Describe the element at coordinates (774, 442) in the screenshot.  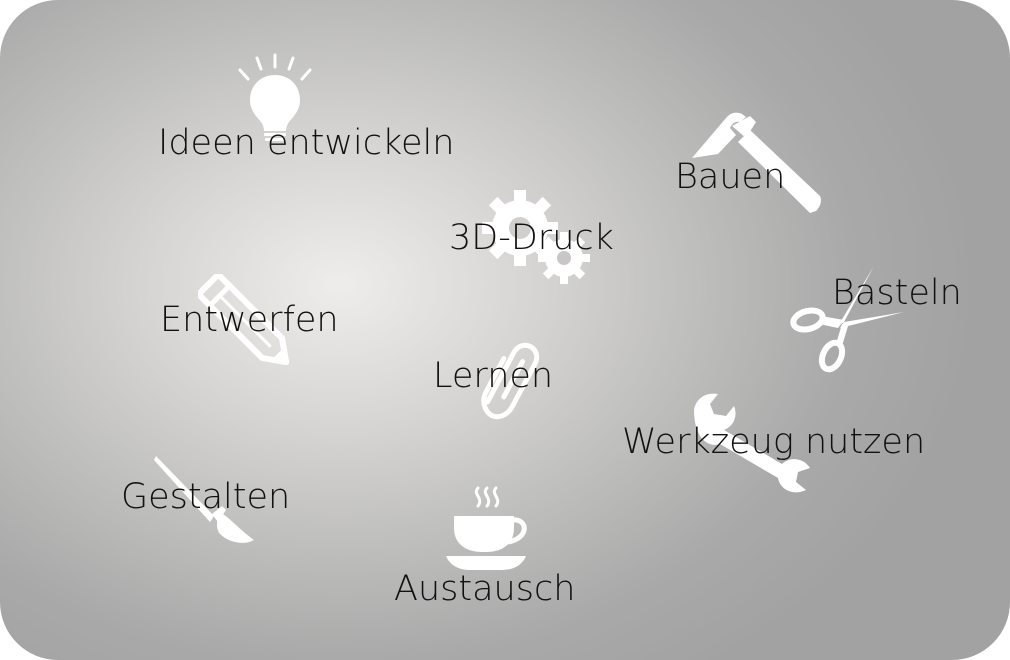
I see `label-werkzeug-nutzen: Werkzeug nutzen` at that location.